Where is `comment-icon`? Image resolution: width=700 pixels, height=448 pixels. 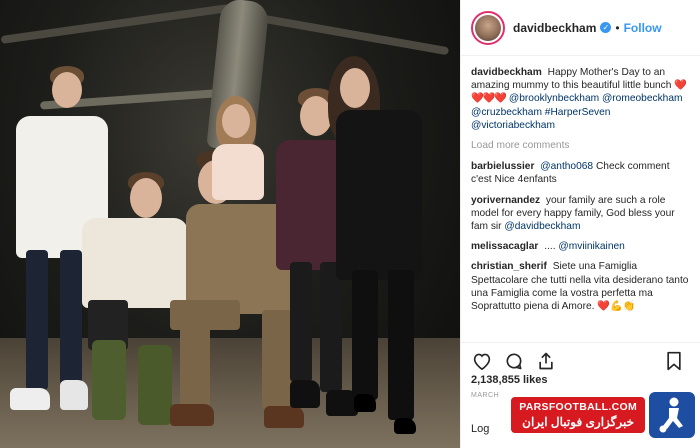
comment-icon is located at coordinates (514, 361).